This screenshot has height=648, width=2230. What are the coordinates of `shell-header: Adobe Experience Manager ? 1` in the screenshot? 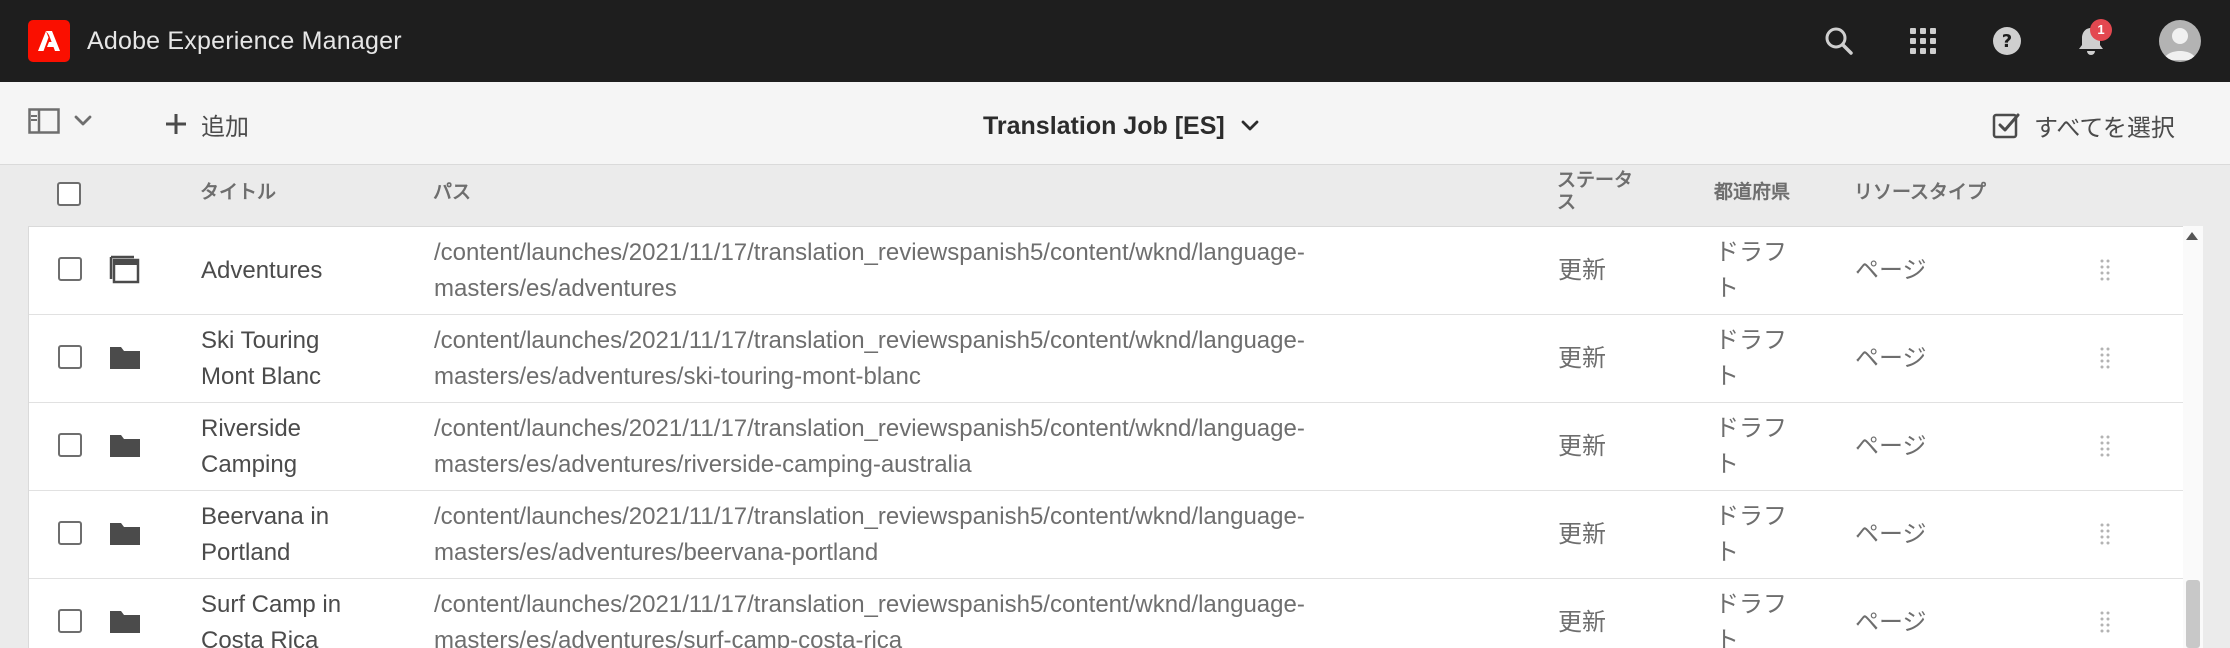 It's located at (1115, 41).